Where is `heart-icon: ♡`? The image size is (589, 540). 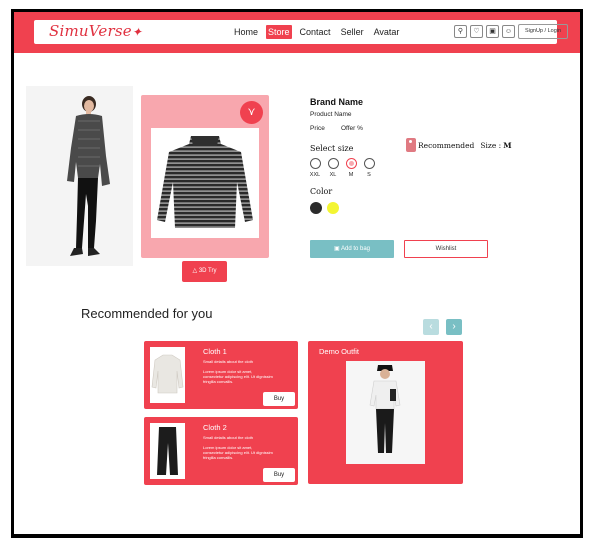 heart-icon: ♡ is located at coordinates (476, 31).